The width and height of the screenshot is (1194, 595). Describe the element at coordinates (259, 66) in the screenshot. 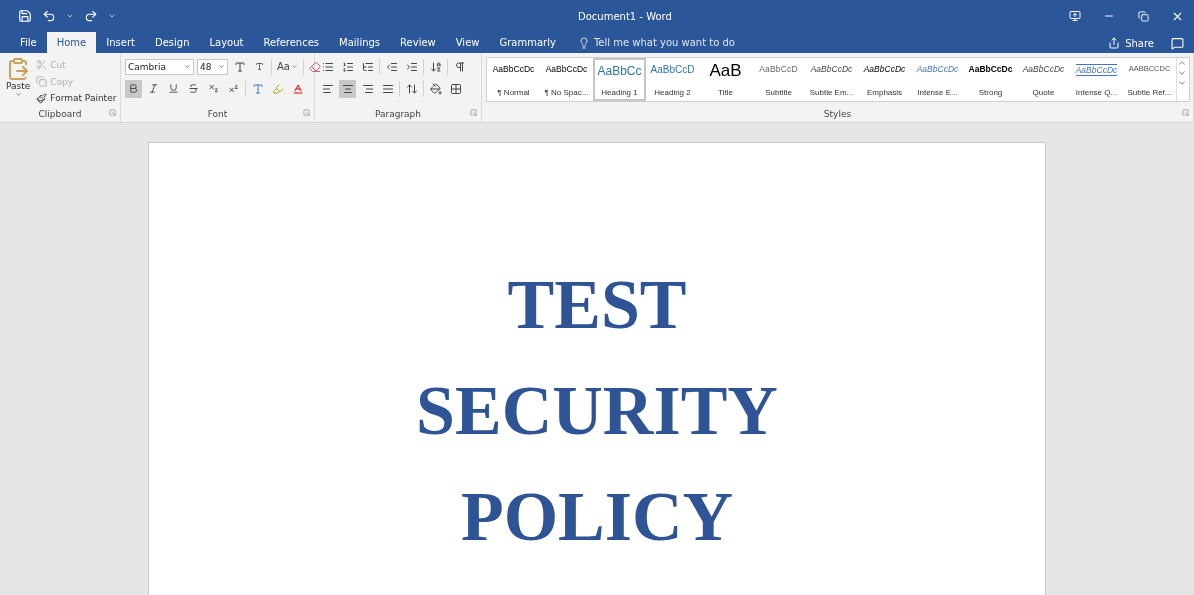

I see `shrink-font-icon` at that location.